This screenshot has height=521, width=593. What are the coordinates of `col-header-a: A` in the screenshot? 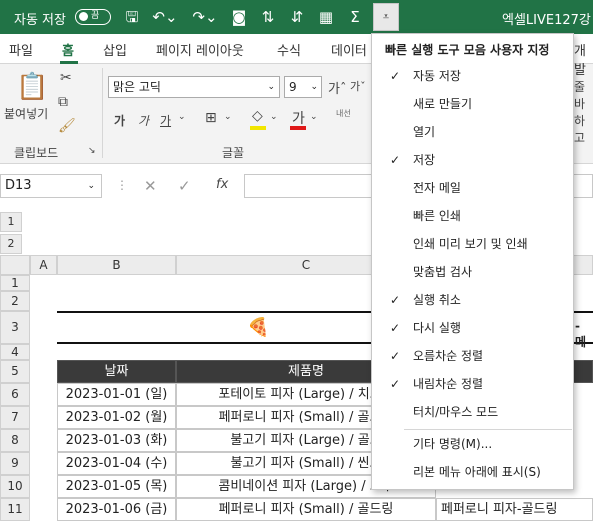 It's located at (43, 265).